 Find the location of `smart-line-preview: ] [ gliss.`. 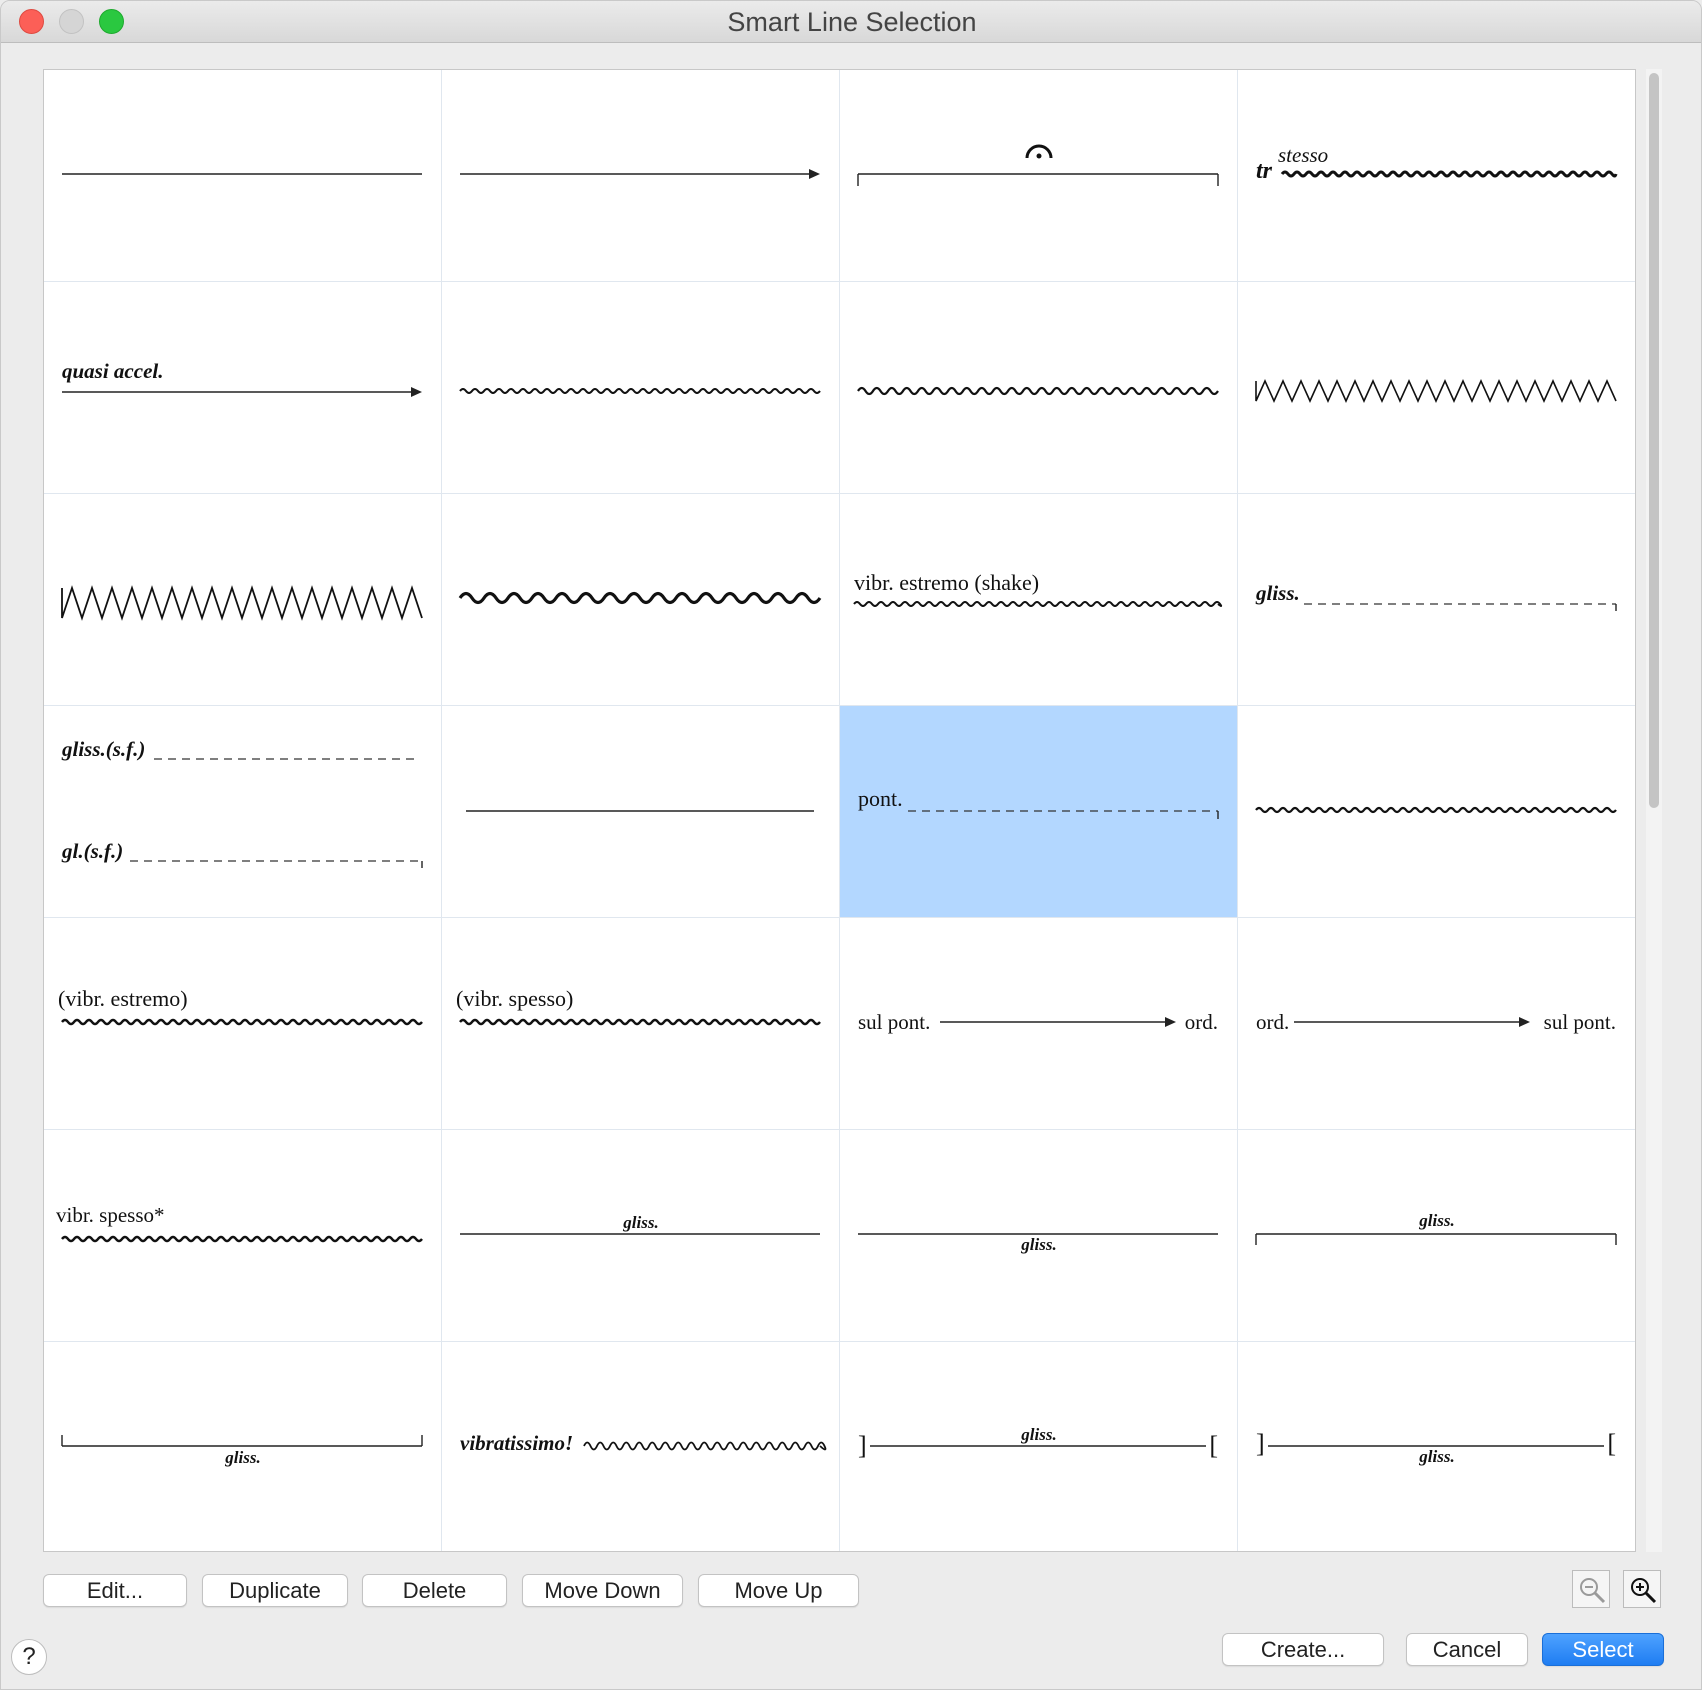

smart-line-preview: ] [ gliss. is located at coordinates (1436, 1447).